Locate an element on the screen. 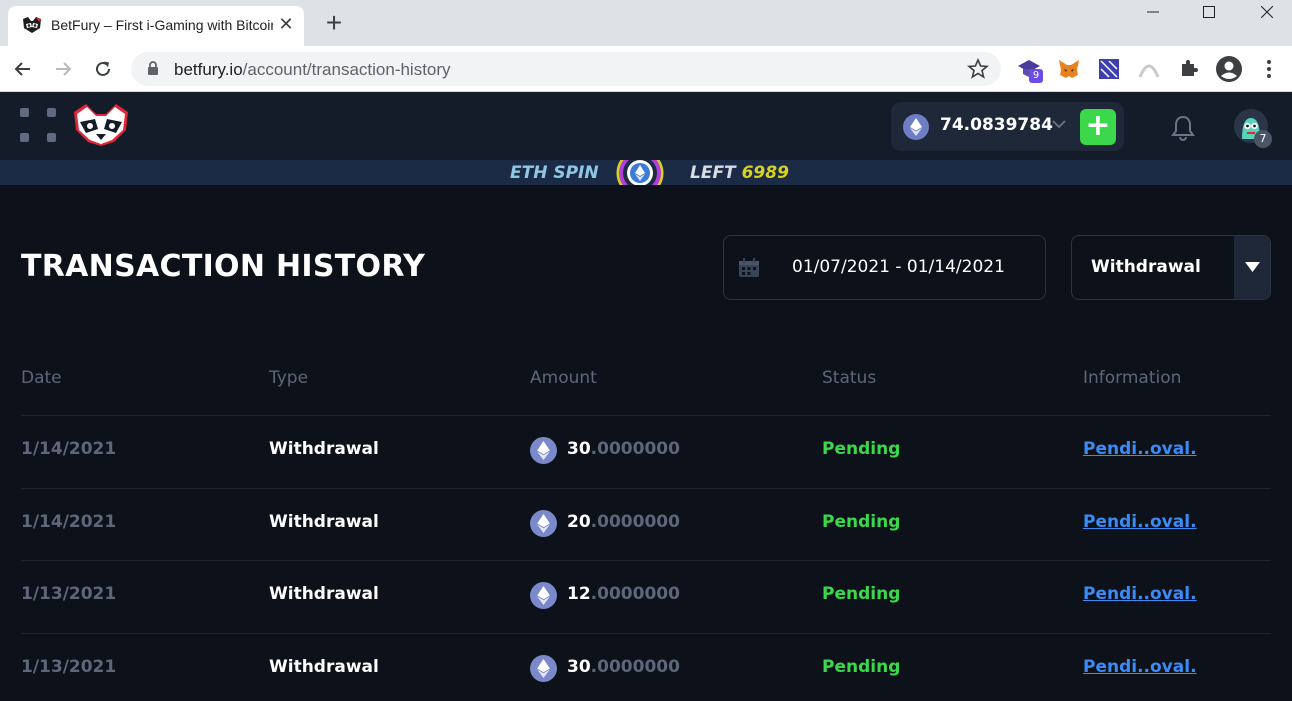 This screenshot has height=701, width=1292. reload-icon is located at coordinates (103, 68).